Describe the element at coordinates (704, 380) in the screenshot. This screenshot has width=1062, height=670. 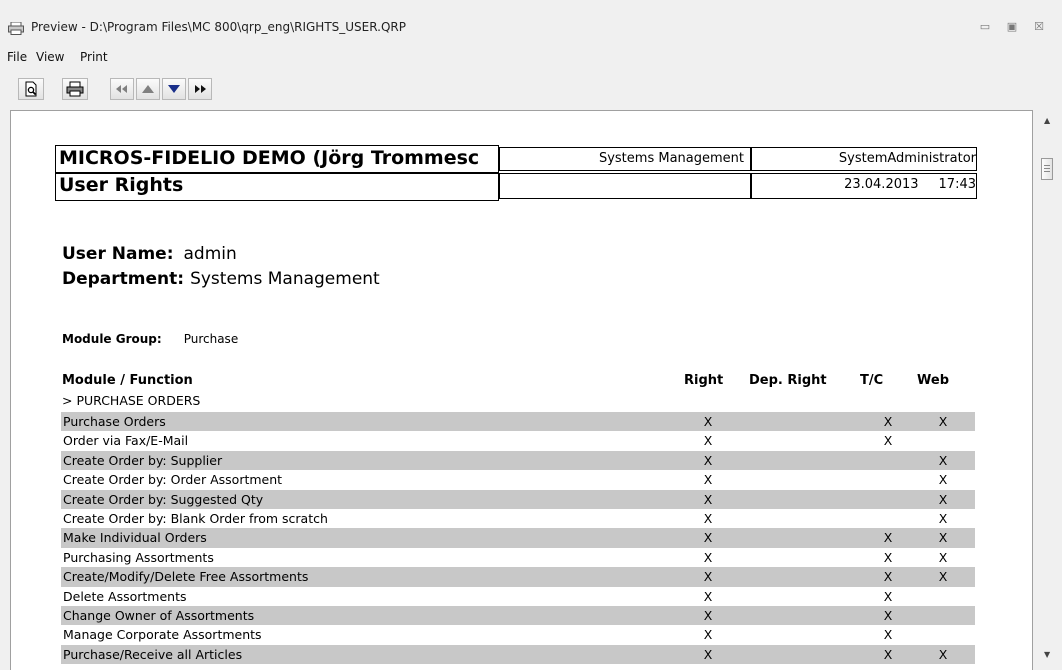
I see `column-header-right: Right` at that location.